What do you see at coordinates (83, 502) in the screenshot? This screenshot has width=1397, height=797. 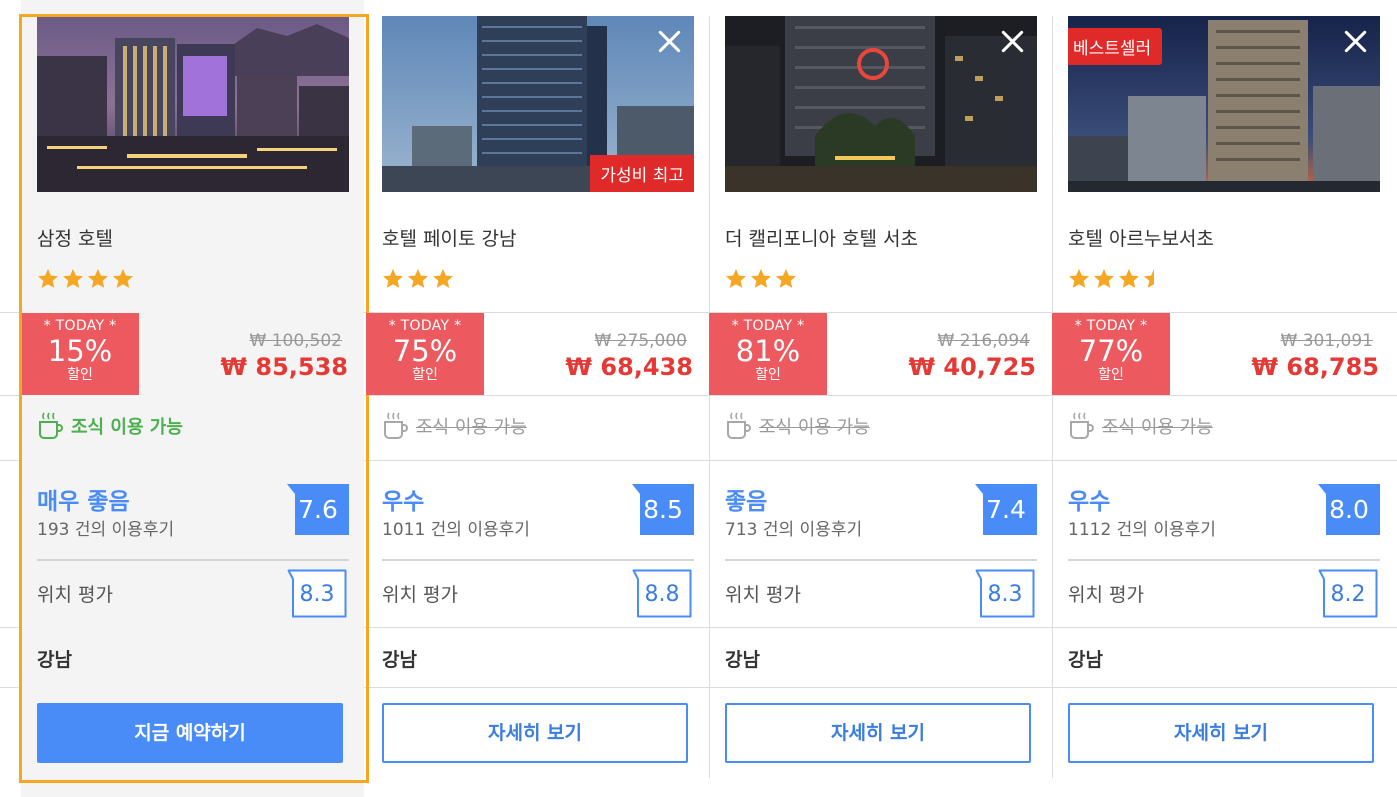 I see `rating-word: 매우 좋음` at bounding box center [83, 502].